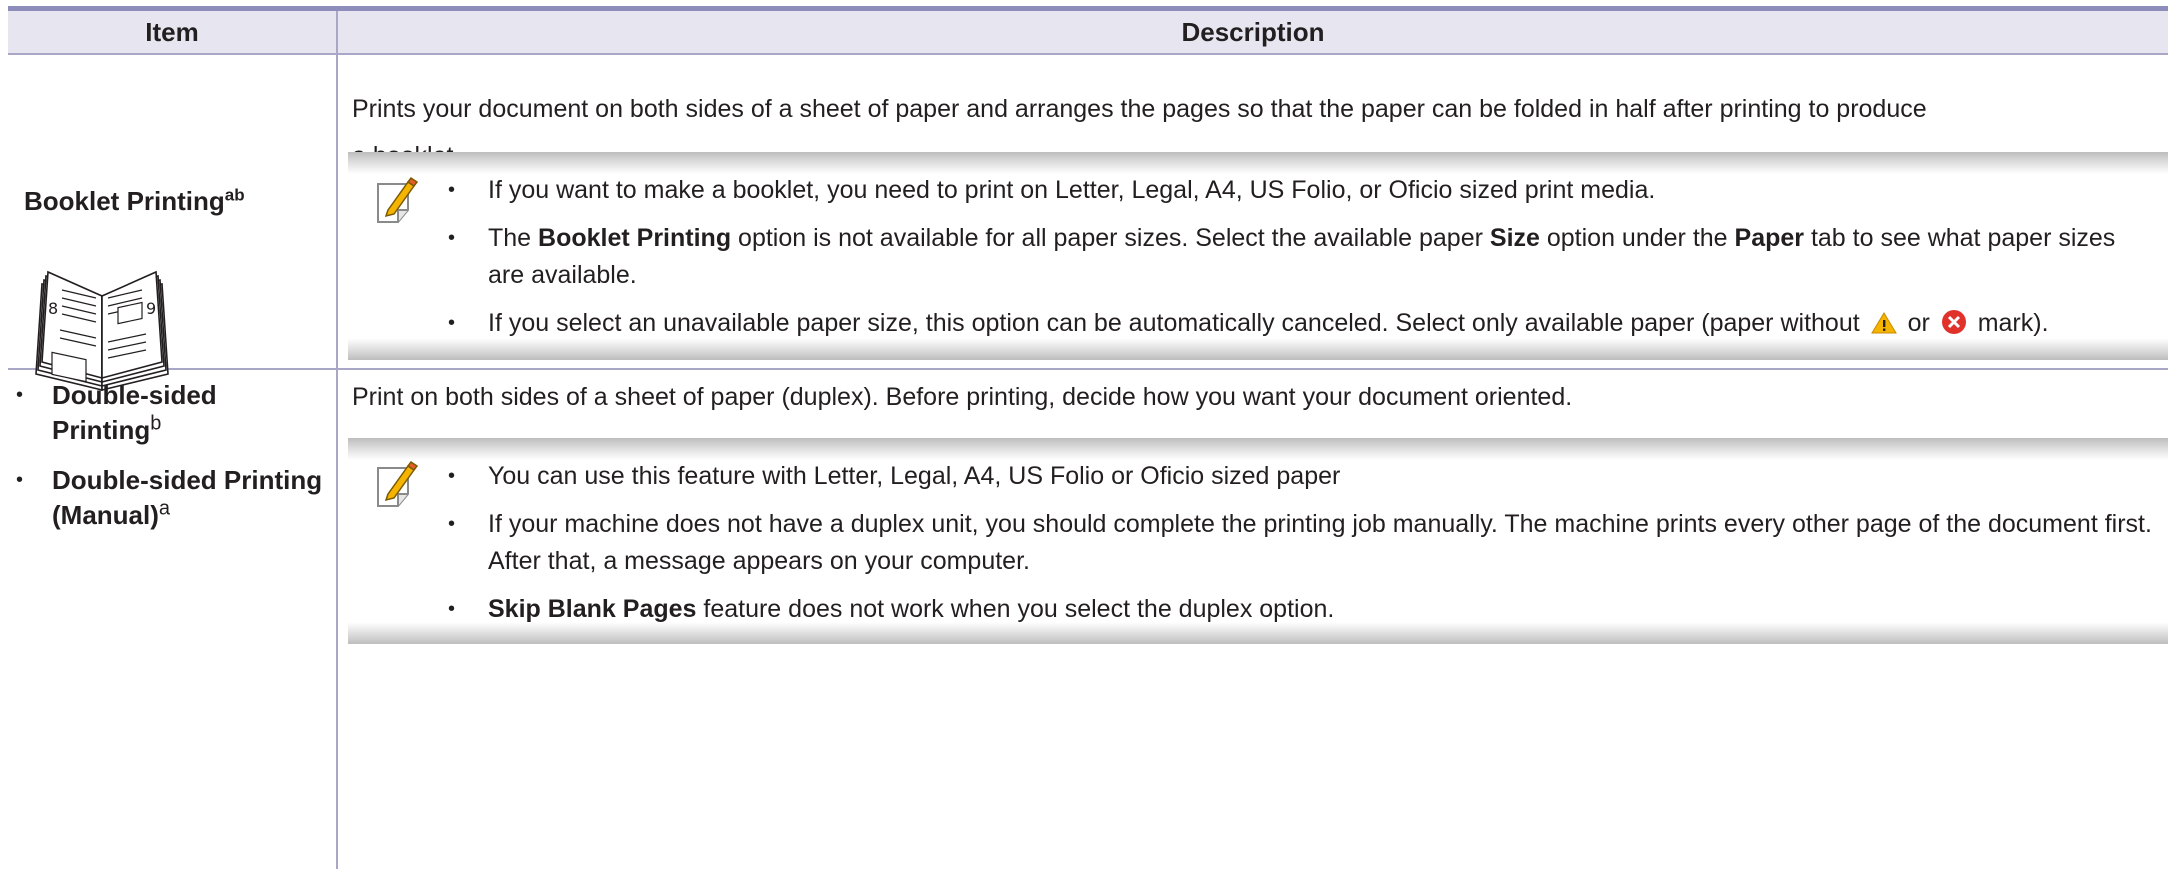 Image resolution: width=2177 pixels, height=869 pixels. I want to click on error-icon, so click(1953, 322).